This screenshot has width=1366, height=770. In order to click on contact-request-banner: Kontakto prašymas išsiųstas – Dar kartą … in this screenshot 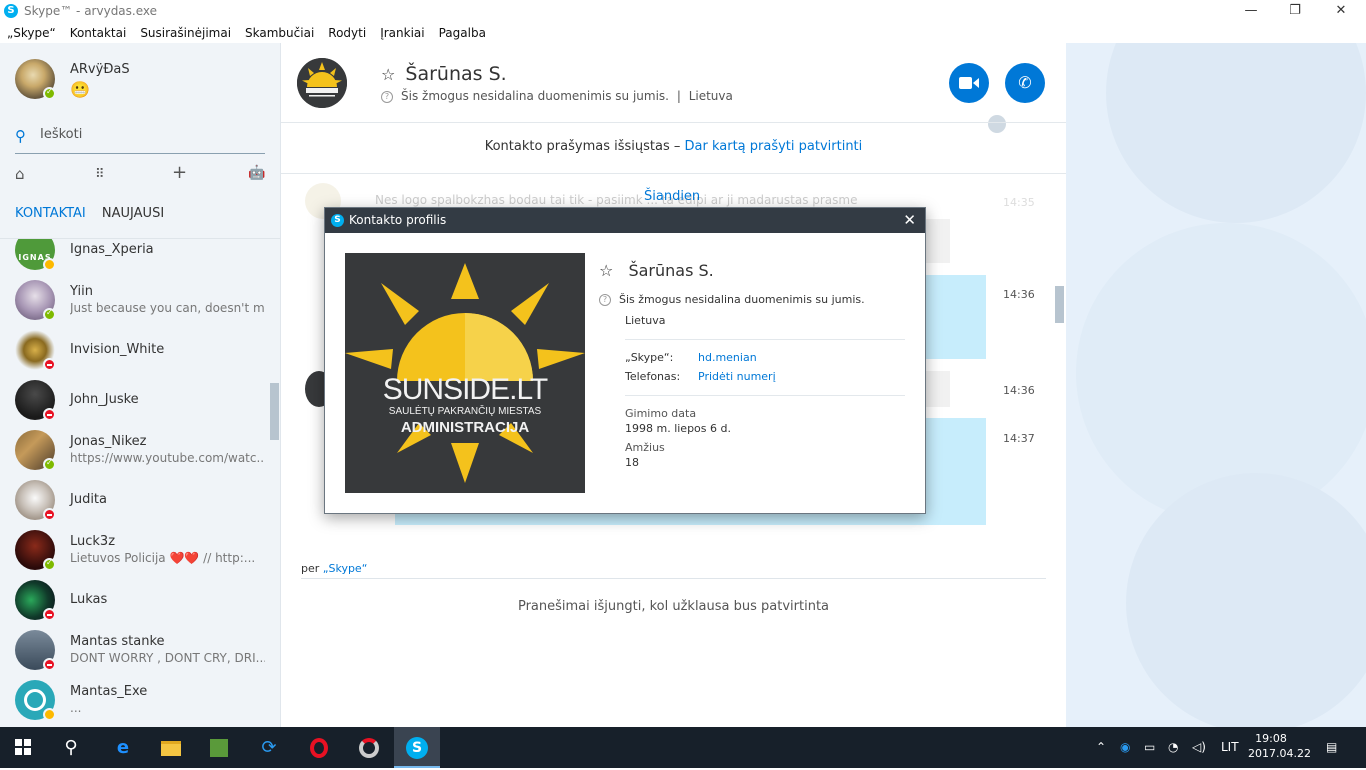, I will do `click(673, 146)`.